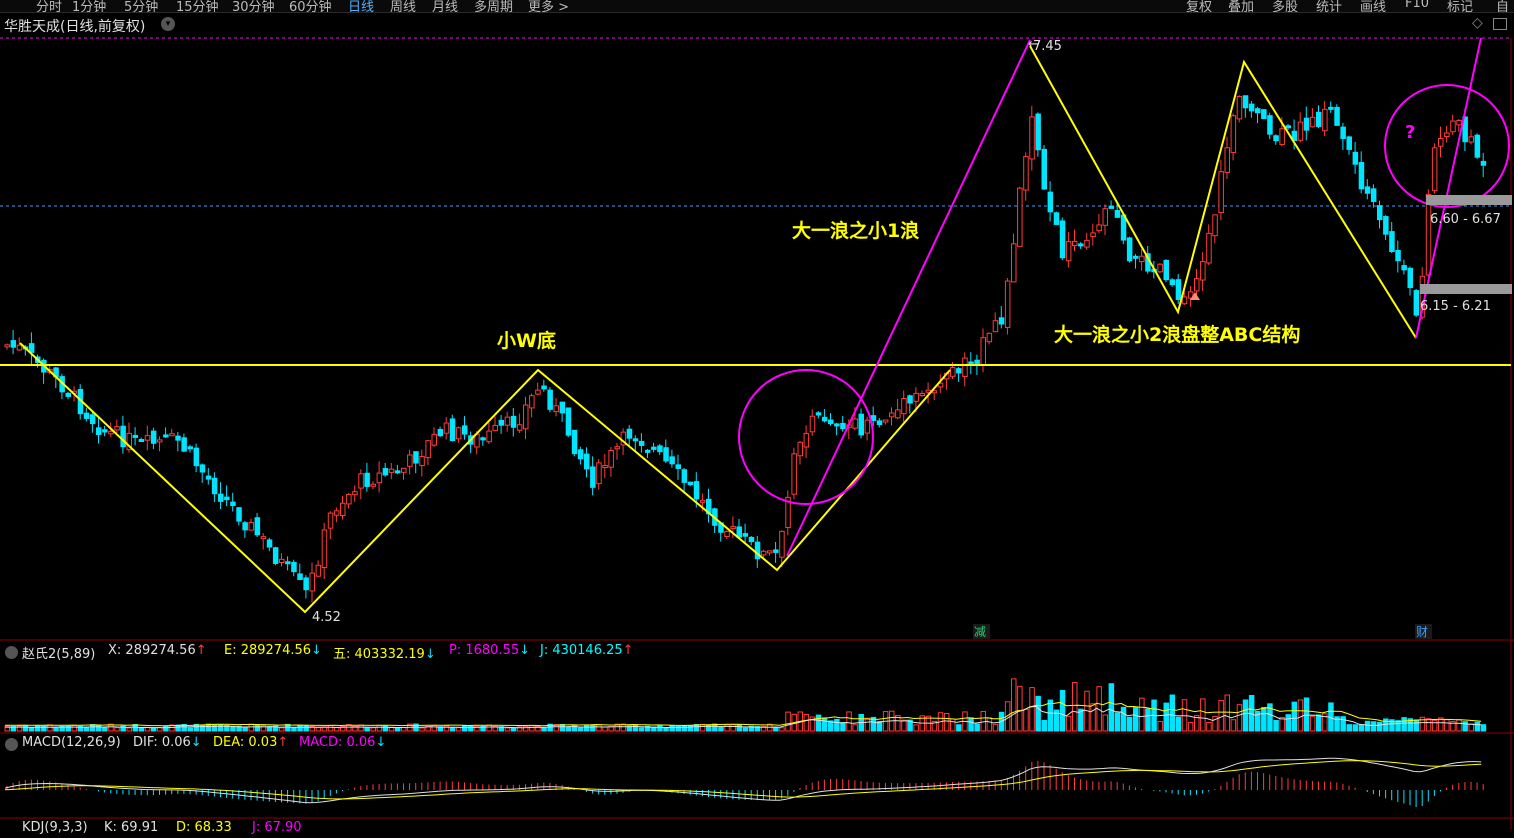  I want to click on low-price-label: 4.52, so click(326, 617).